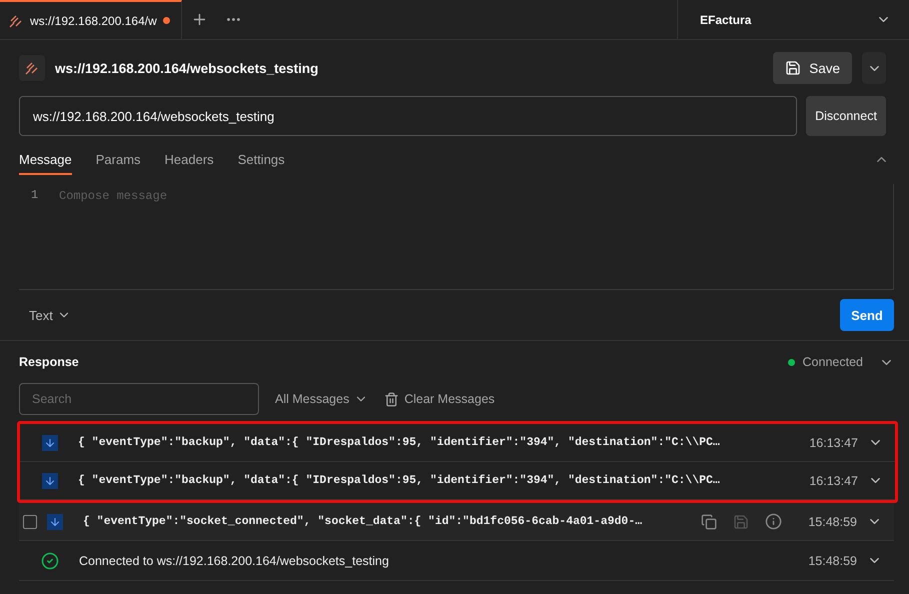  Describe the element at coordinates (139, 399) in the screenshot. I see `search-field: Search` at that location.